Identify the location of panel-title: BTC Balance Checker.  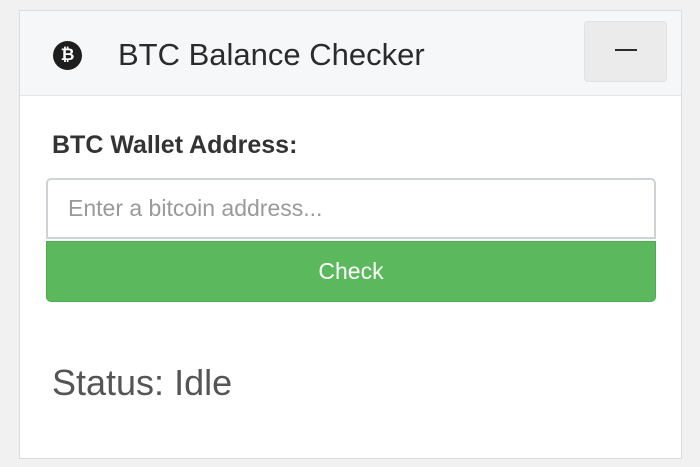
(271, 54).